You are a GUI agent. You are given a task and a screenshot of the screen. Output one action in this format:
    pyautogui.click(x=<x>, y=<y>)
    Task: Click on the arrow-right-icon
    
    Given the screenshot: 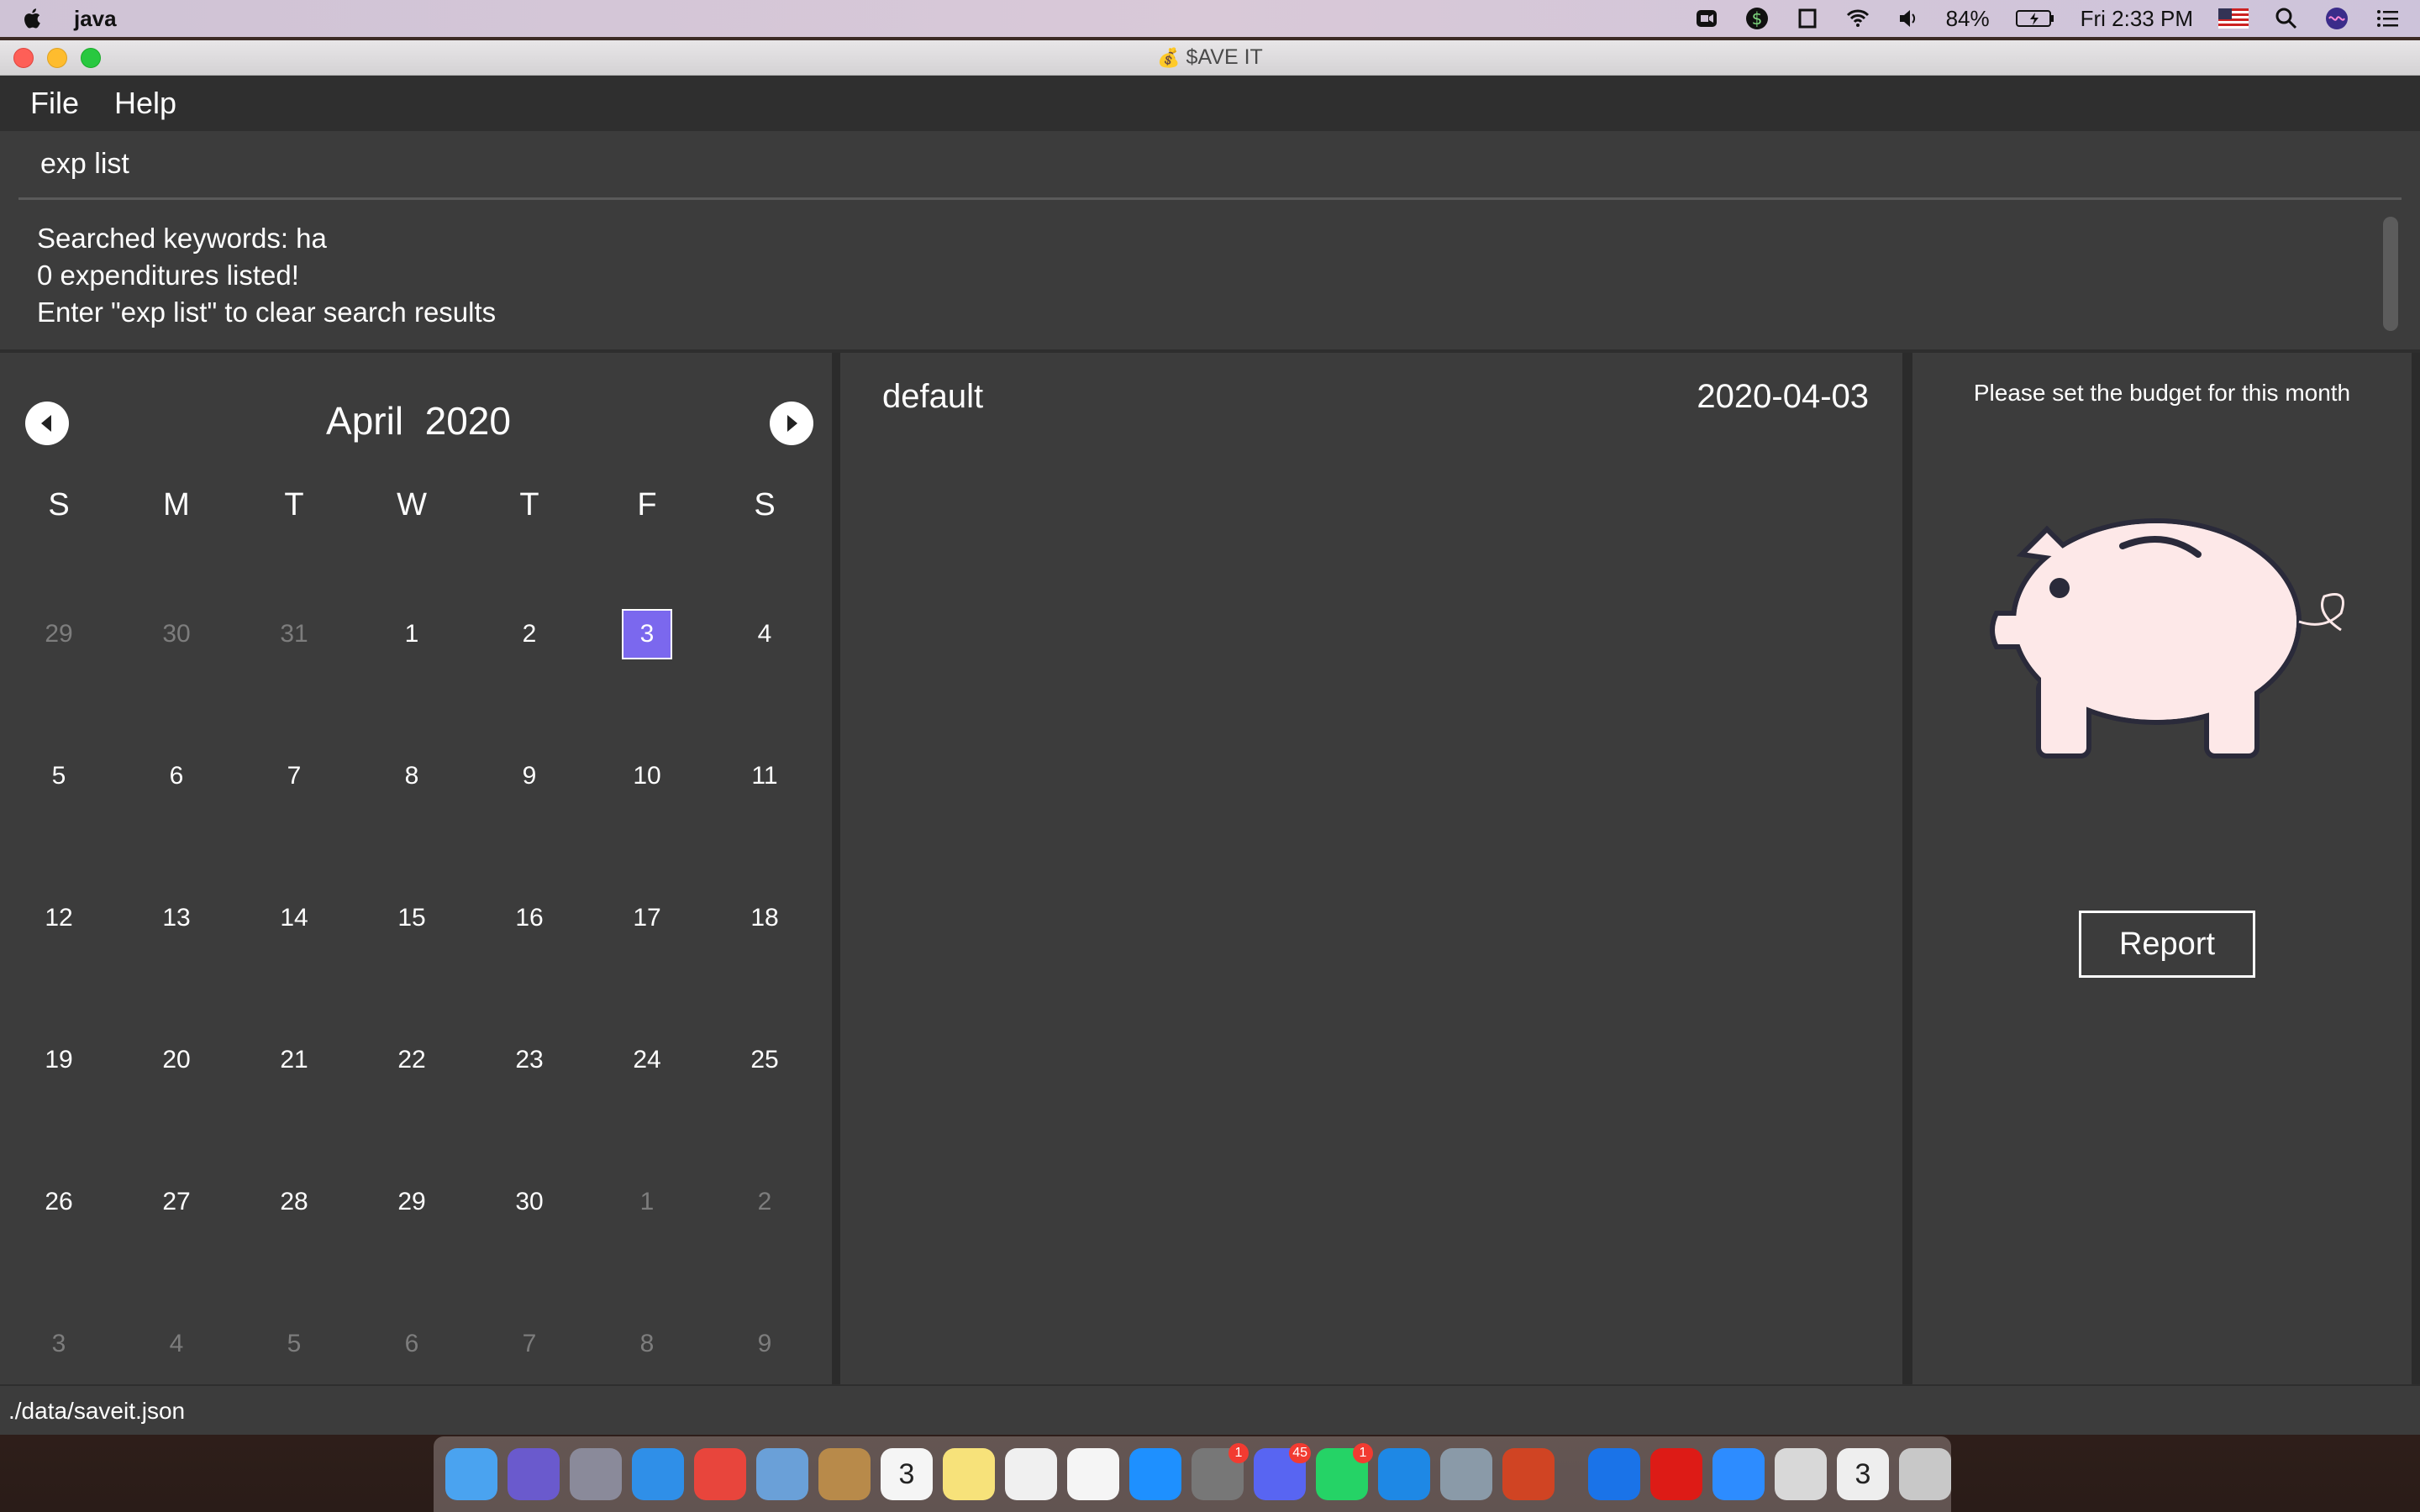 What is the action you would take?
    pyautogui.click(x=792, y=423)
    